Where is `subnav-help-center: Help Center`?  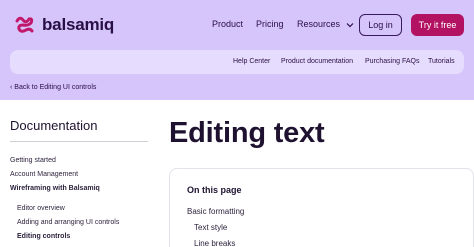
subnav-help-center: Help Center is located at coordinates (251, 61).